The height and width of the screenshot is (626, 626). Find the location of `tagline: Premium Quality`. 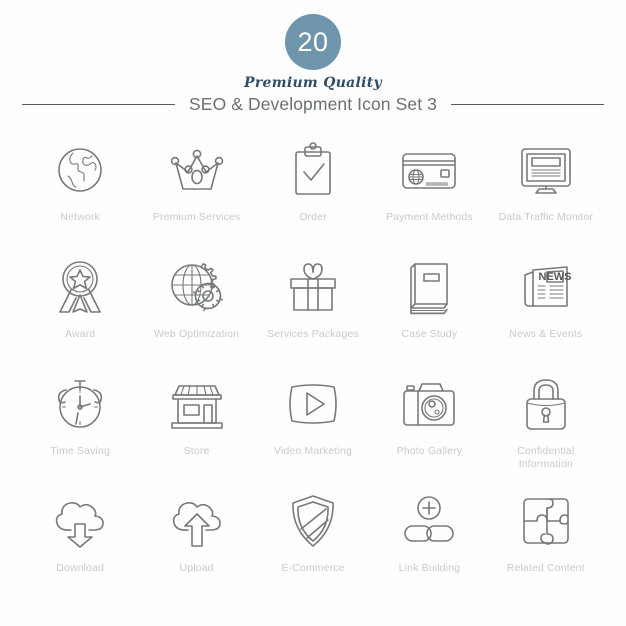

tagline: Premium Quality is located at coordinates (313, 83).